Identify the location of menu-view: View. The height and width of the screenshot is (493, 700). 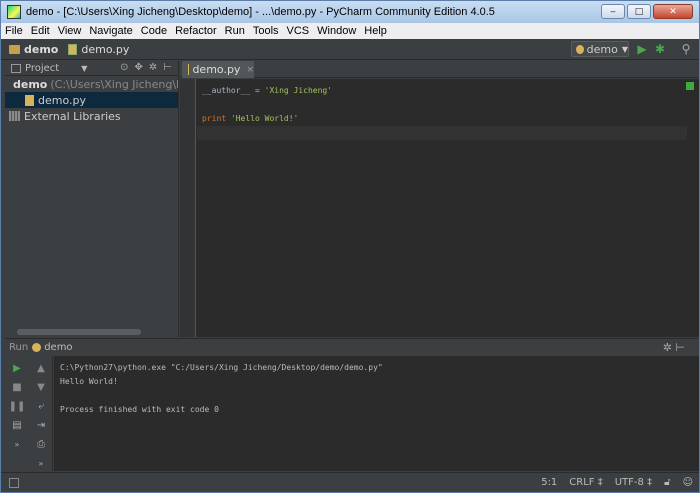
(70, 31).